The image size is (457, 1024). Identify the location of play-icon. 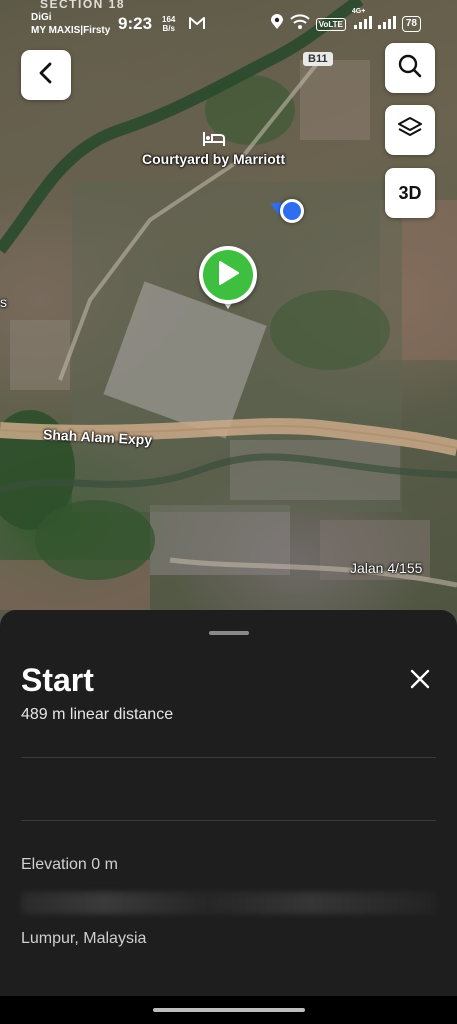
(228, 275).